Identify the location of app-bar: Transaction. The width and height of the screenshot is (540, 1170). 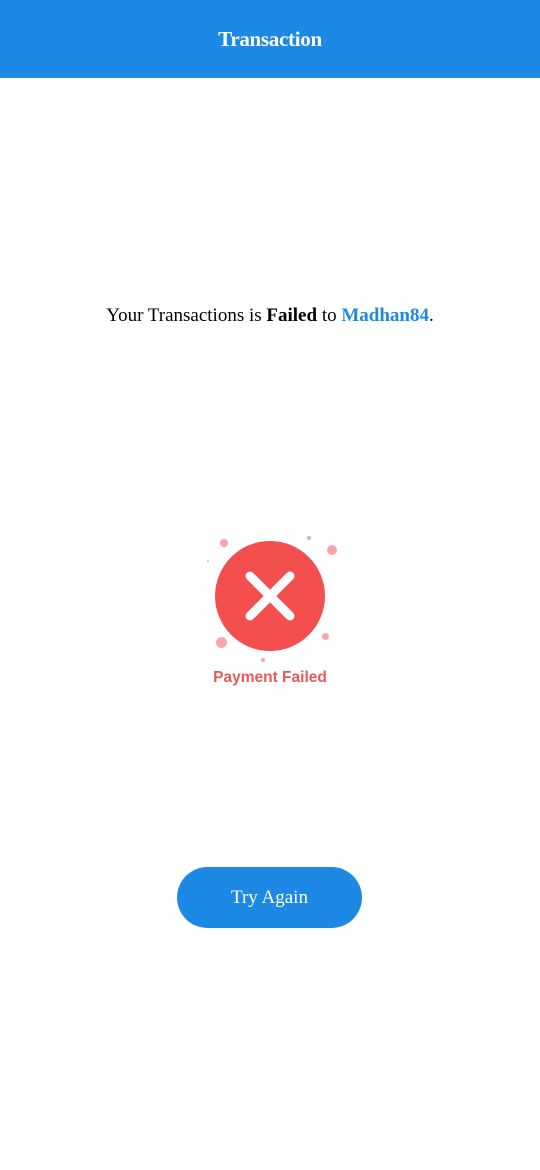
(270, 39).